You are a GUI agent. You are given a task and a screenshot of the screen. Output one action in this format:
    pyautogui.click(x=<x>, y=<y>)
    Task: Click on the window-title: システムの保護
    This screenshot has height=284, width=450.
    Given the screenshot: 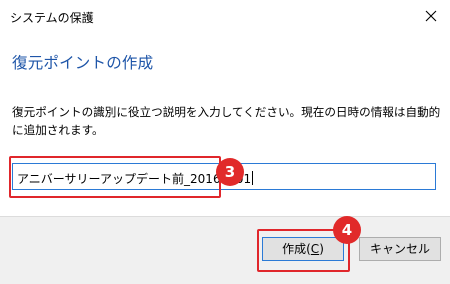 What is the action you would take?
    pyautogui.click(x=52, y=18)
    